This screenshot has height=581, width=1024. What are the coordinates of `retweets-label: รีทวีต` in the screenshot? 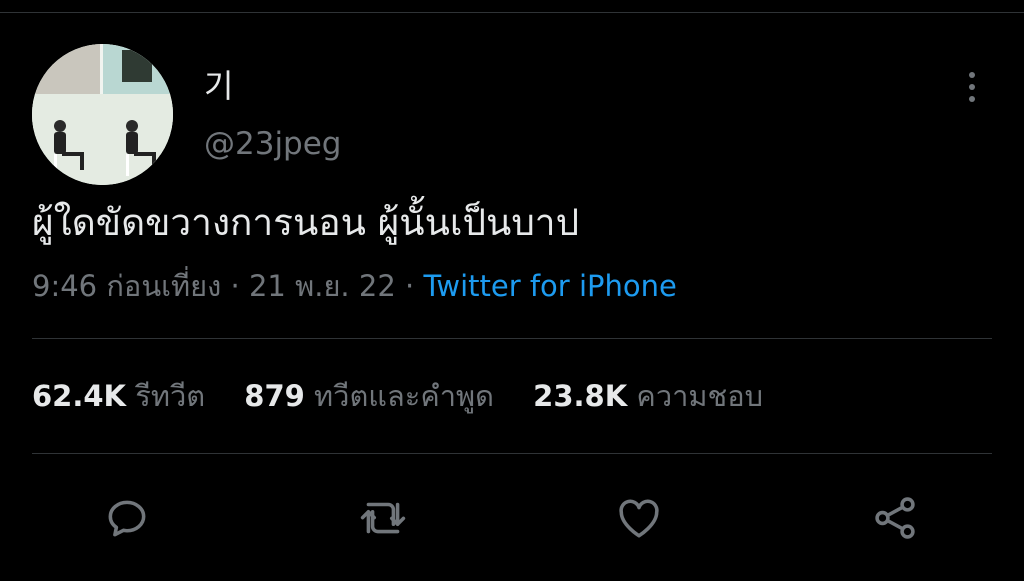 It's located at (170, 396).